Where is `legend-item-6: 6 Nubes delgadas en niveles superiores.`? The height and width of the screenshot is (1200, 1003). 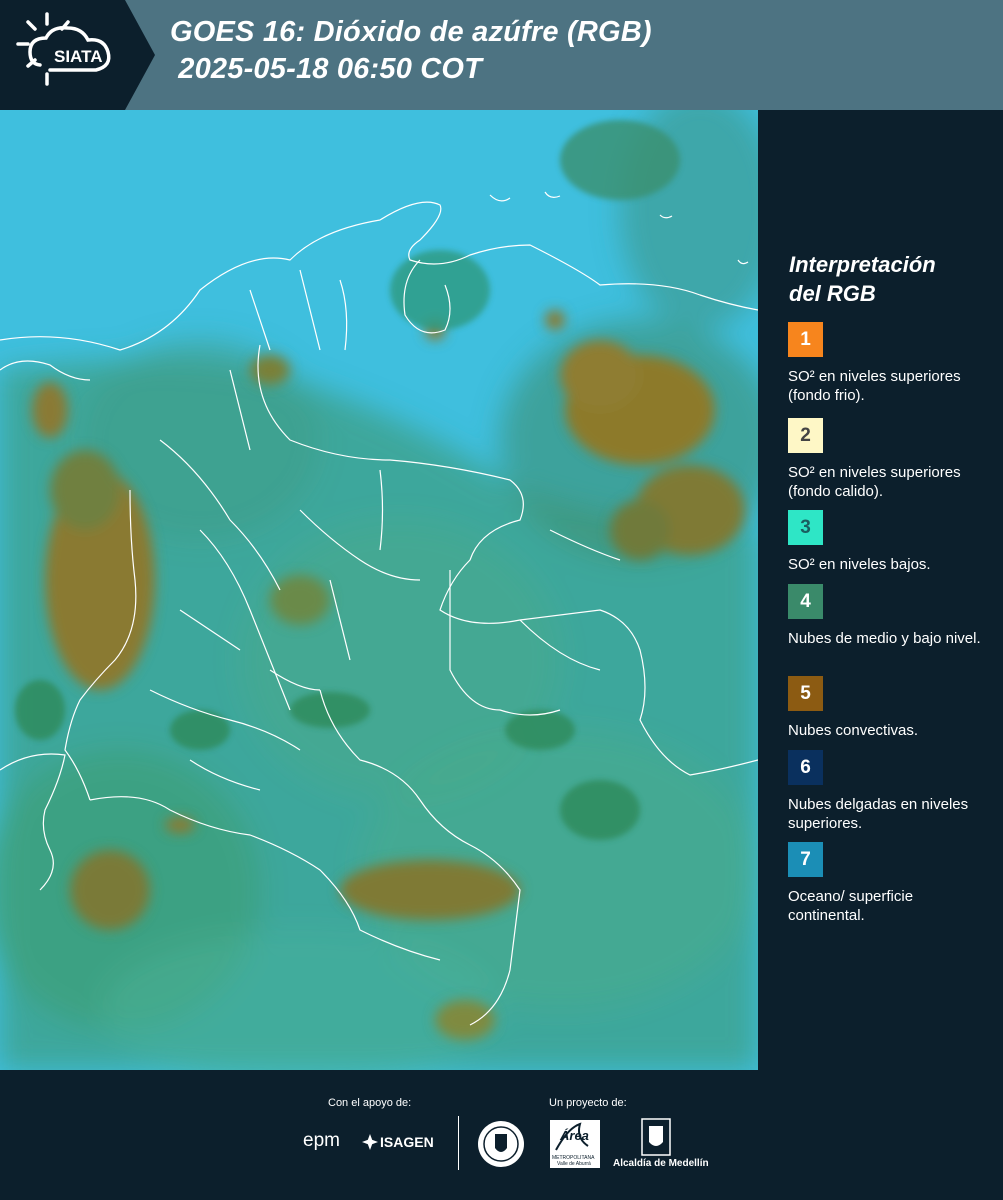
legend-item-6: 6 Nubes delgadas en niveles superiores. is located at coordinates (890, 791).